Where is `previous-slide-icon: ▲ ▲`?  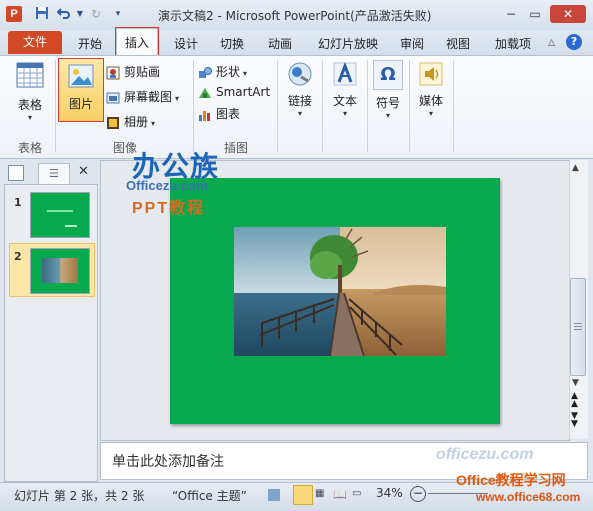 previous-slide-icon: ▲ ▲ is located at coordinates (574, 400).